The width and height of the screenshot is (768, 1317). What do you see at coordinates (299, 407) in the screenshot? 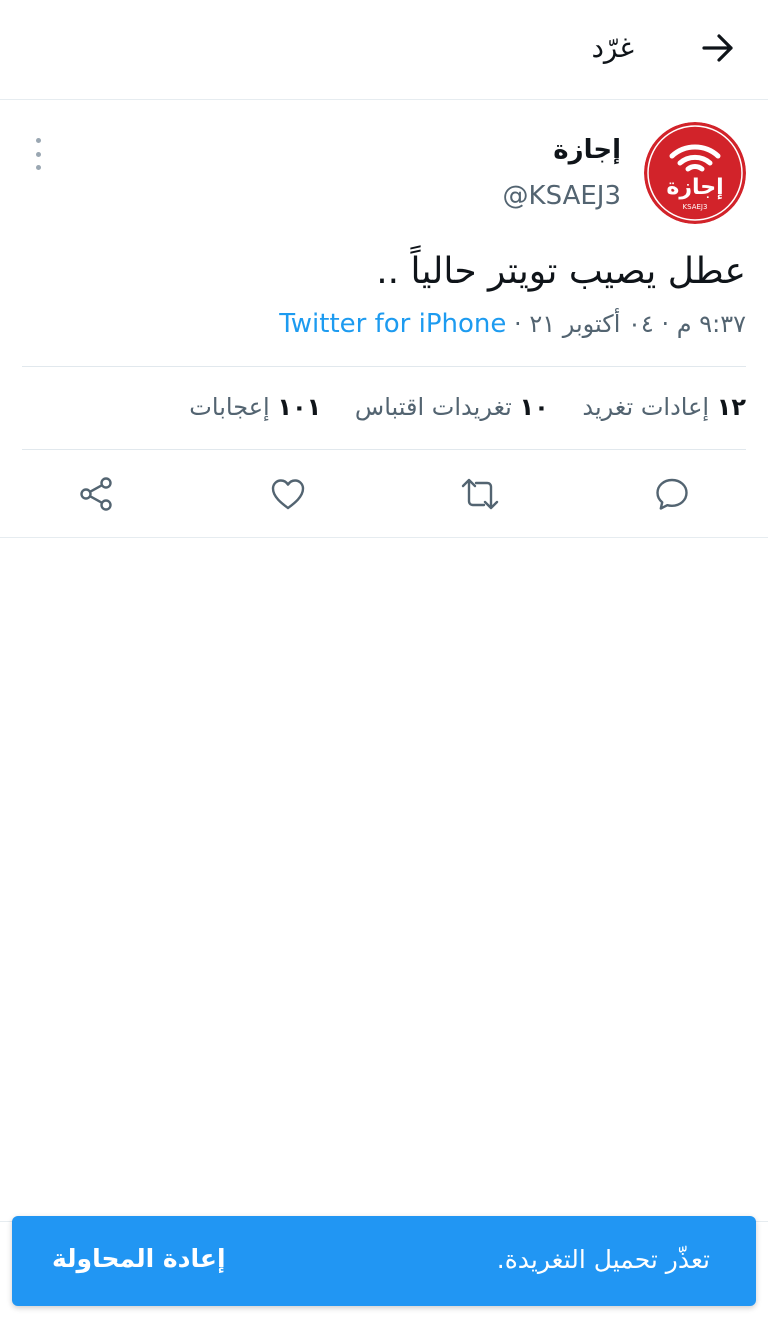
I see `likes-count: ١٠١` at bounding box center [299, 407].